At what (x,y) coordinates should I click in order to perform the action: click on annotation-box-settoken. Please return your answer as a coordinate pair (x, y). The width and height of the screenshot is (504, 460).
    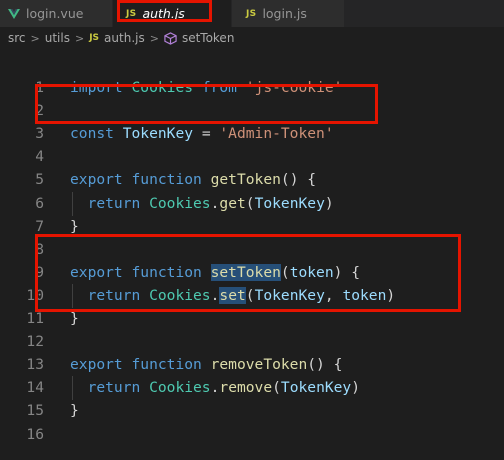
    Looking at the image, I should click on (248, 273).